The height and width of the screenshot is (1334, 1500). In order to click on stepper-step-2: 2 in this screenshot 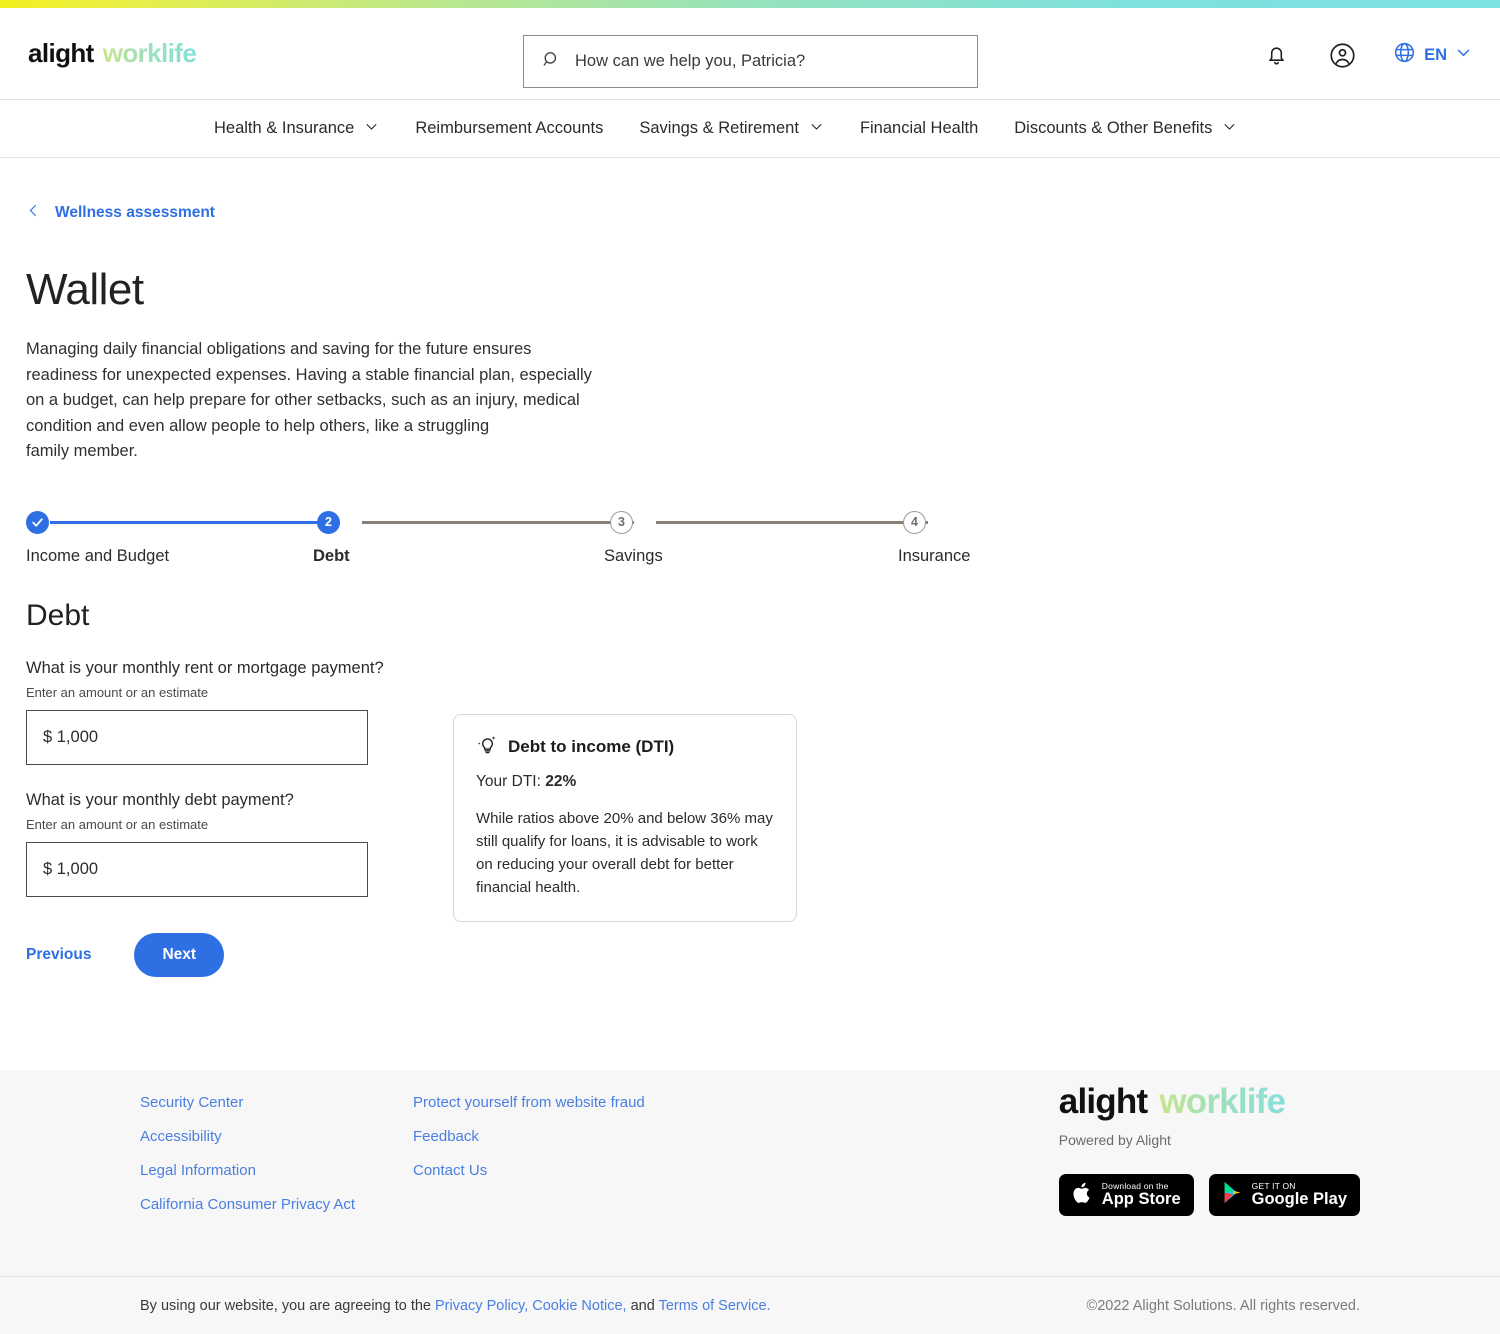, I will do `click(328, 522)`.